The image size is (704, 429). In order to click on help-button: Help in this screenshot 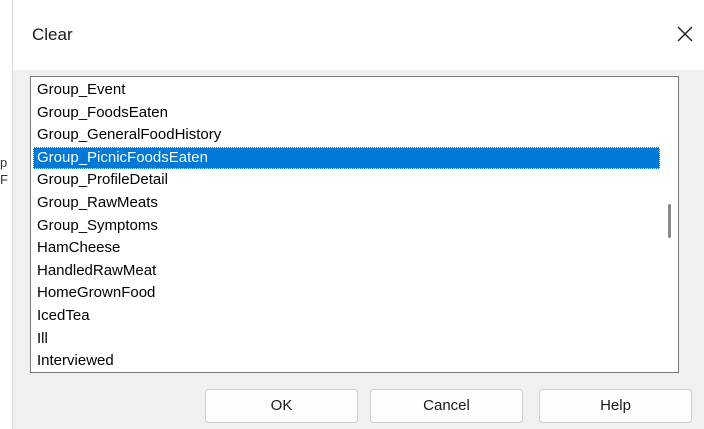, I will do `click(615, 406)`.